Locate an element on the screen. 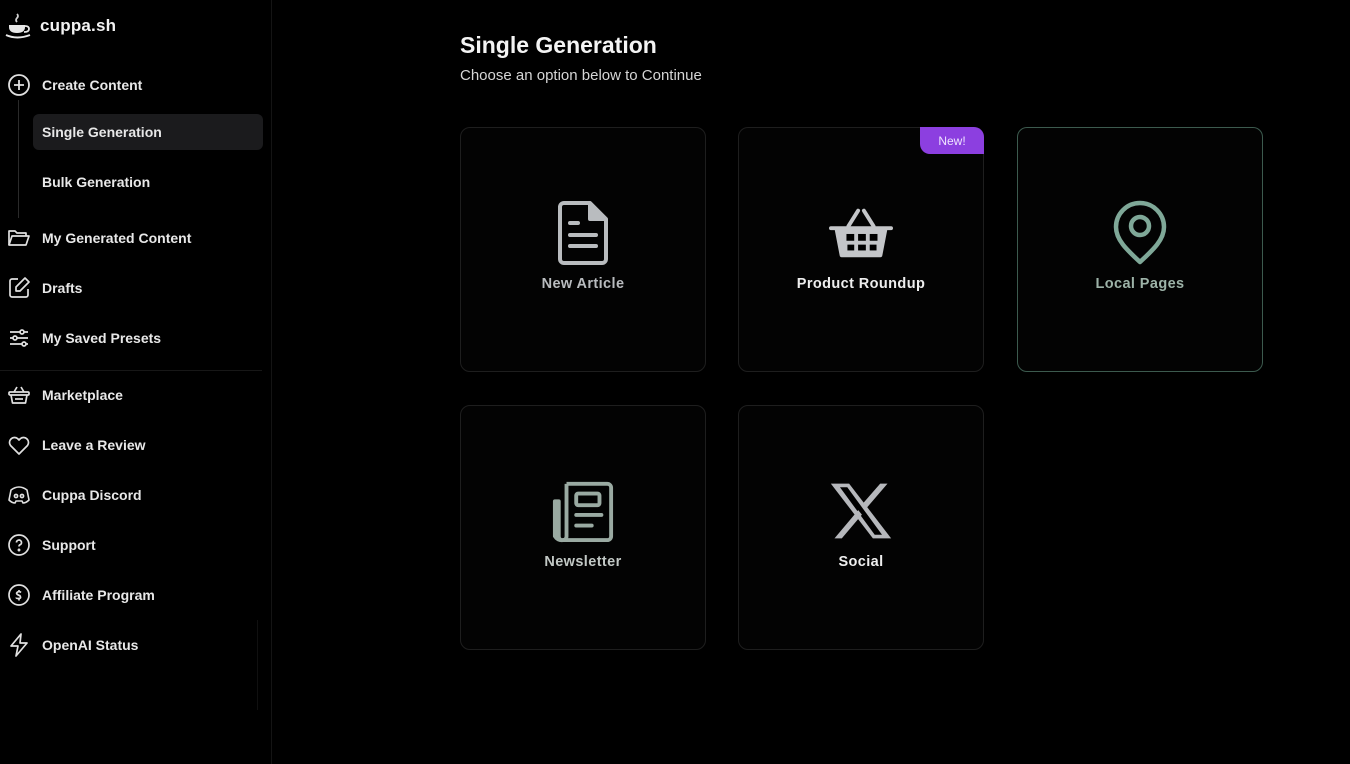  sidebar-item-my-generated-content: My Generated Content is located at coordinates (98, 238).